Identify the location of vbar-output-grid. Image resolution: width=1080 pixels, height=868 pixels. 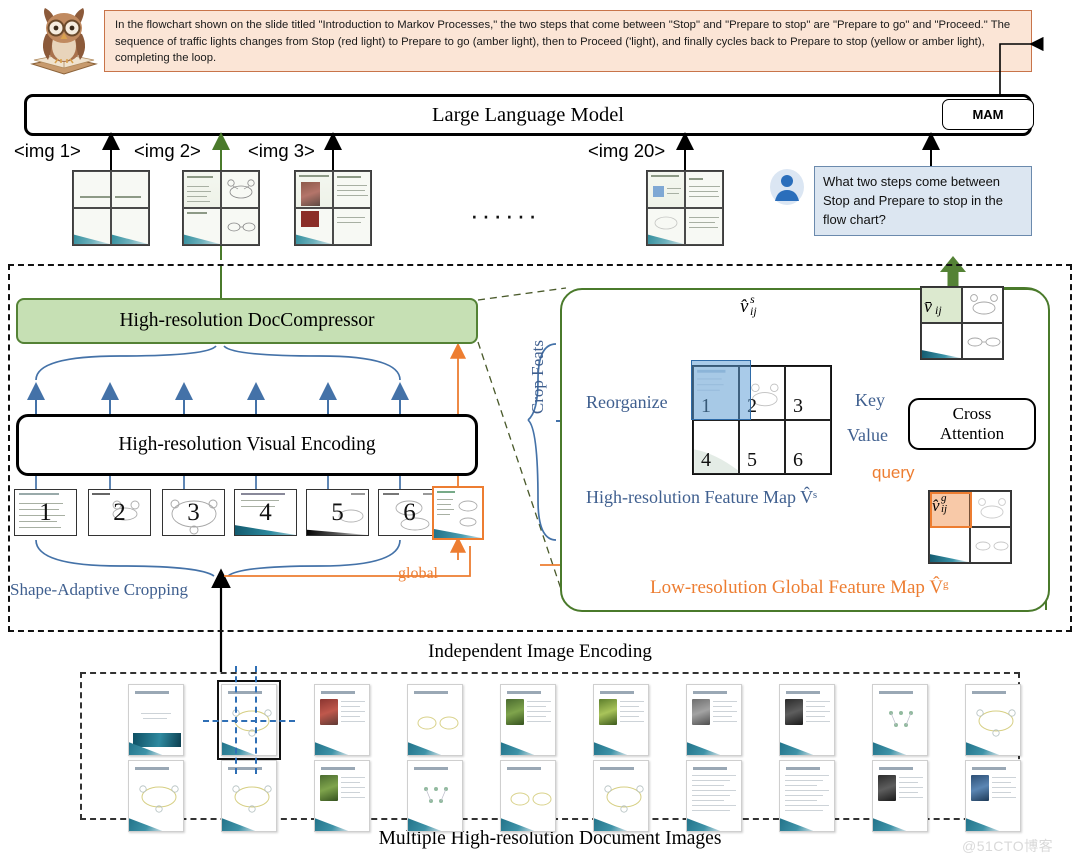
(962, 323).